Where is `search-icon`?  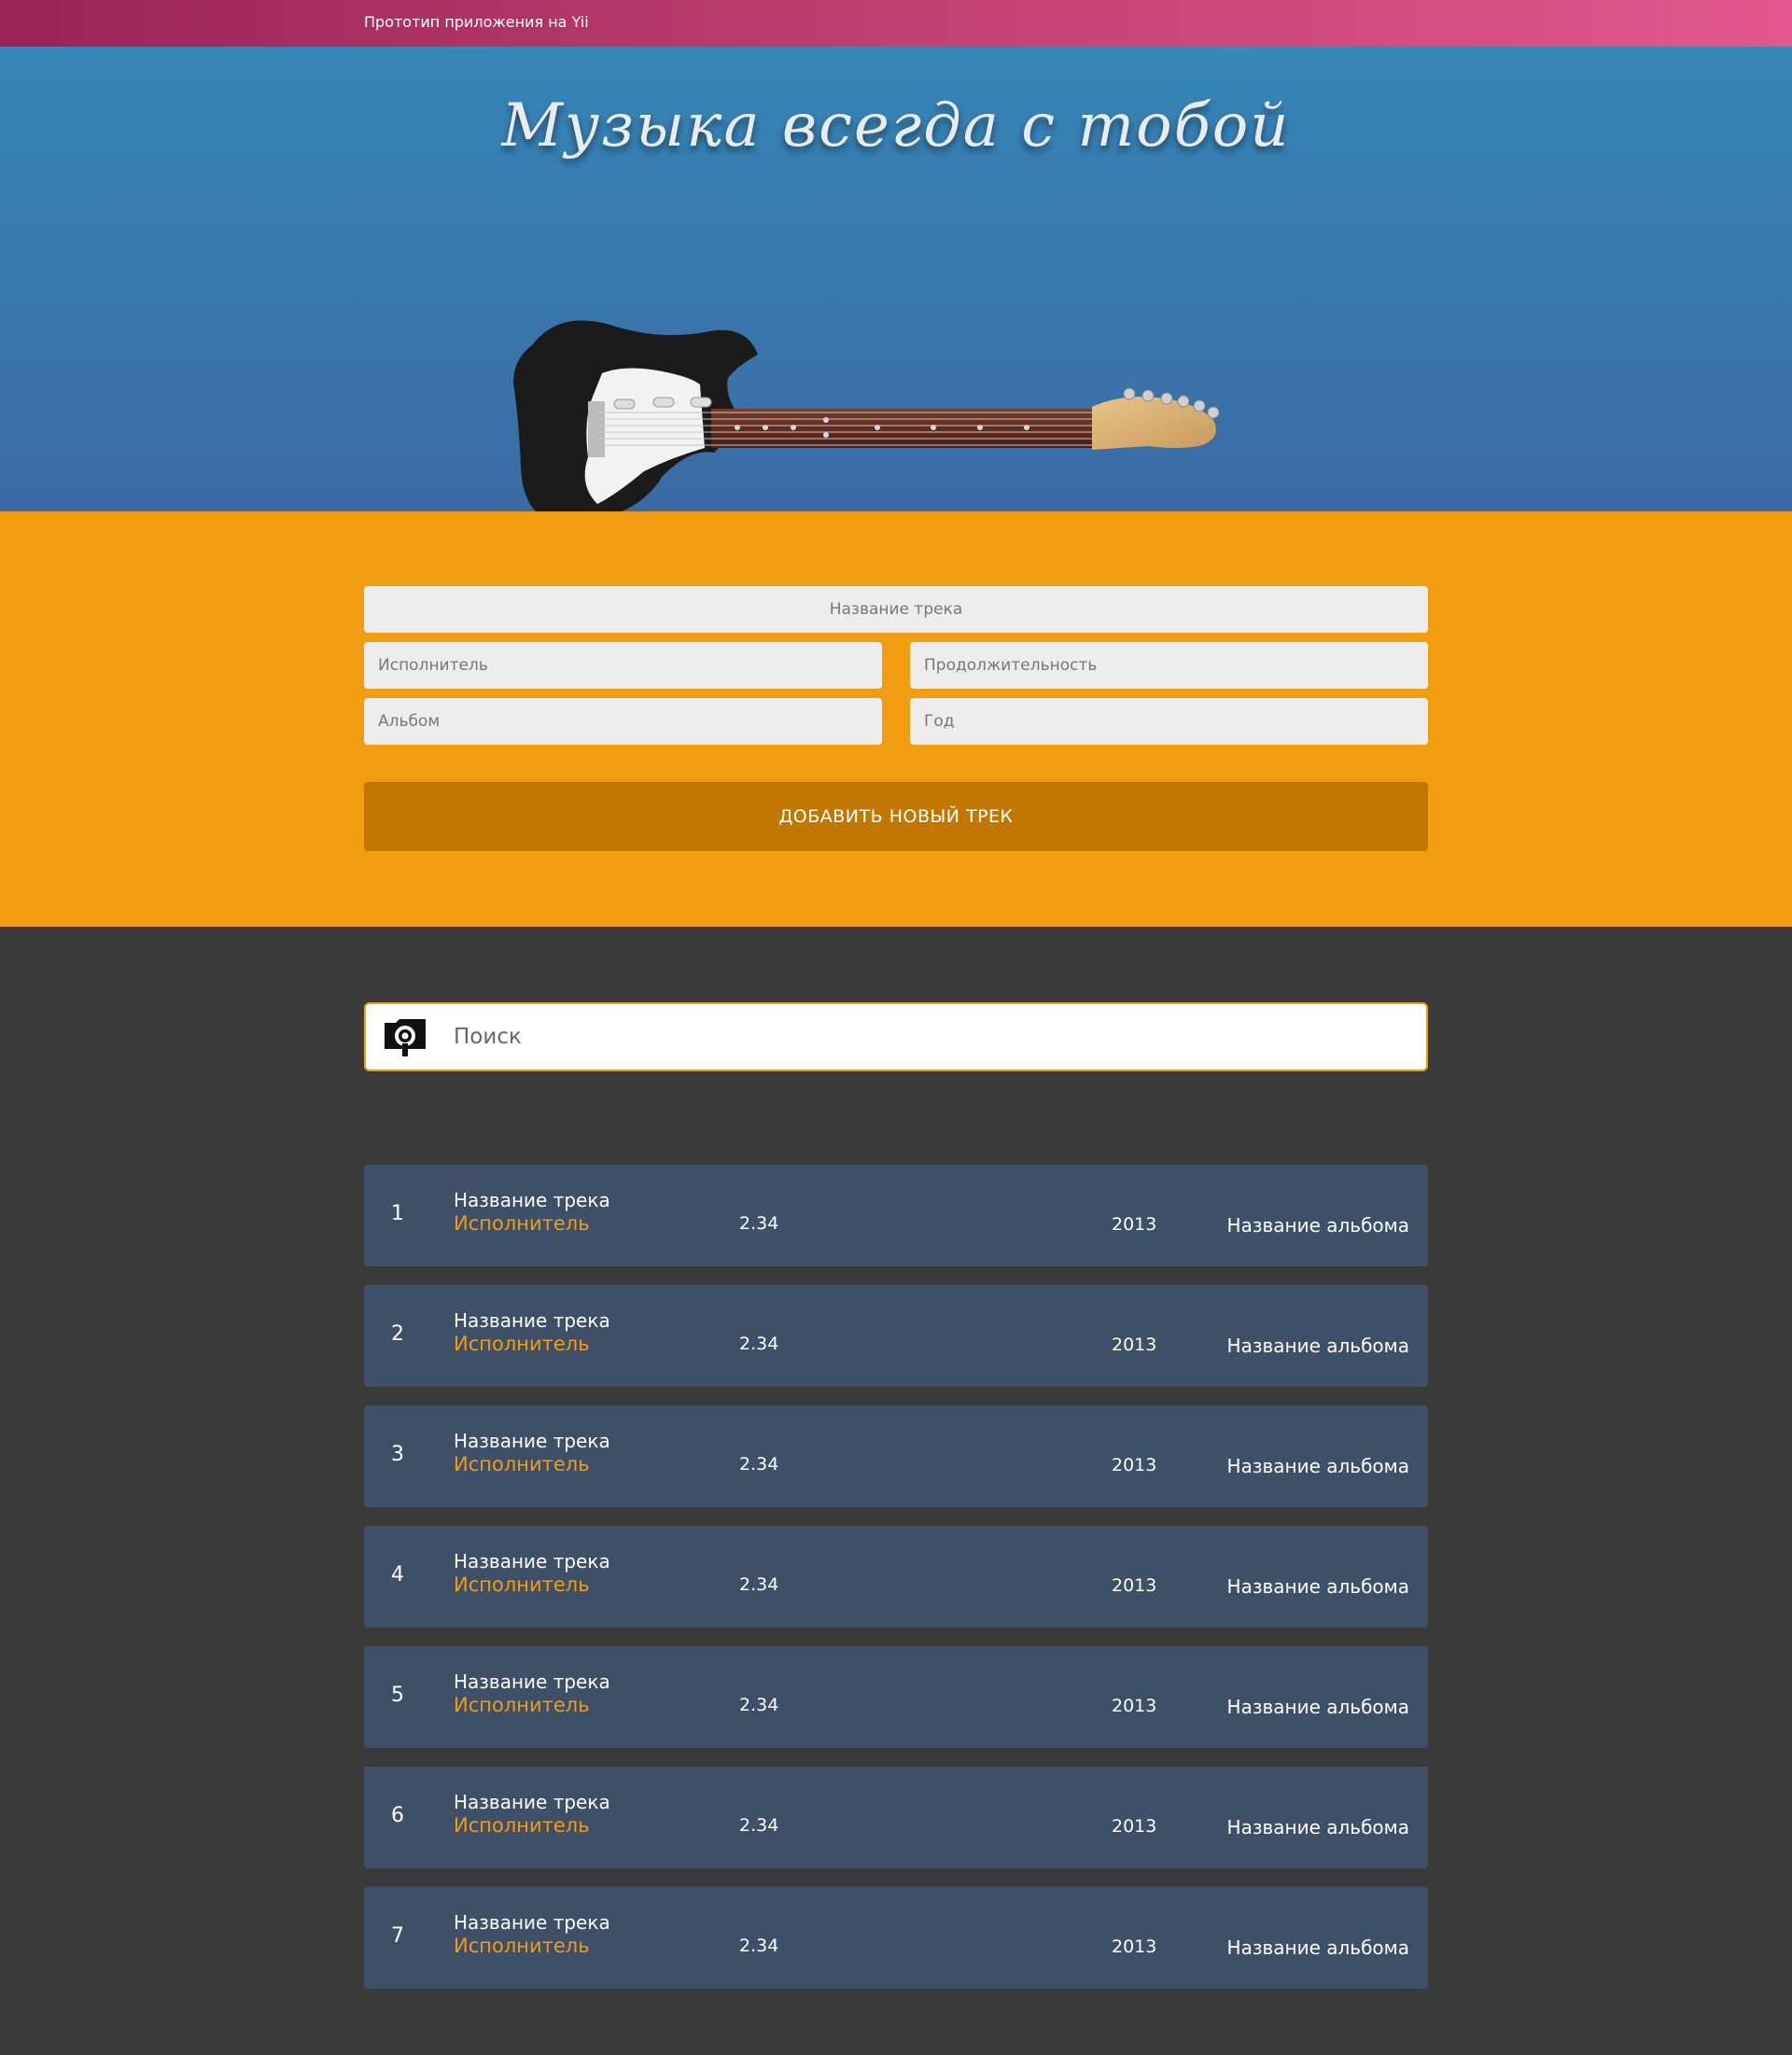 search-icon is located at coordinates (405, 1037).